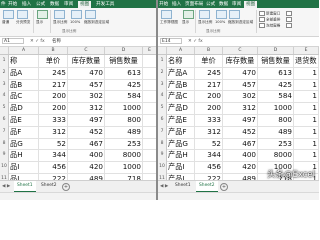  I want to click on unhide-button, so click(289, 25).